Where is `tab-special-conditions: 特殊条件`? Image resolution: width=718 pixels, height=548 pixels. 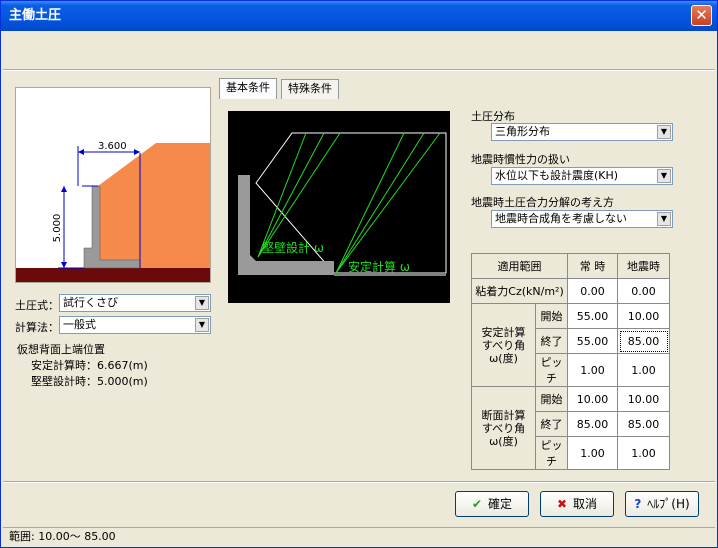
tab-special-conditions: 特殊条件 is located at coordinates (310, 89).